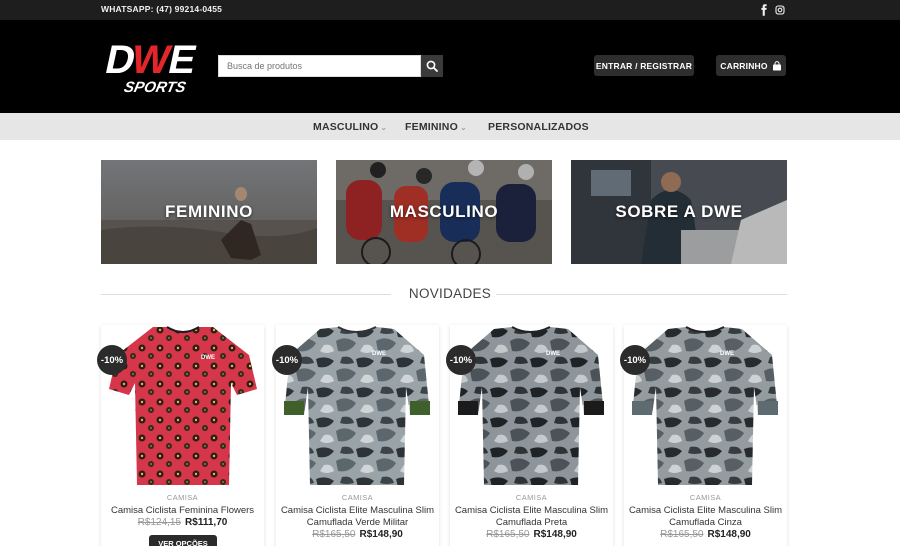  Describe the element at coordinates (780, 9) in the screenshot. I see `instagram-icon` at that location.